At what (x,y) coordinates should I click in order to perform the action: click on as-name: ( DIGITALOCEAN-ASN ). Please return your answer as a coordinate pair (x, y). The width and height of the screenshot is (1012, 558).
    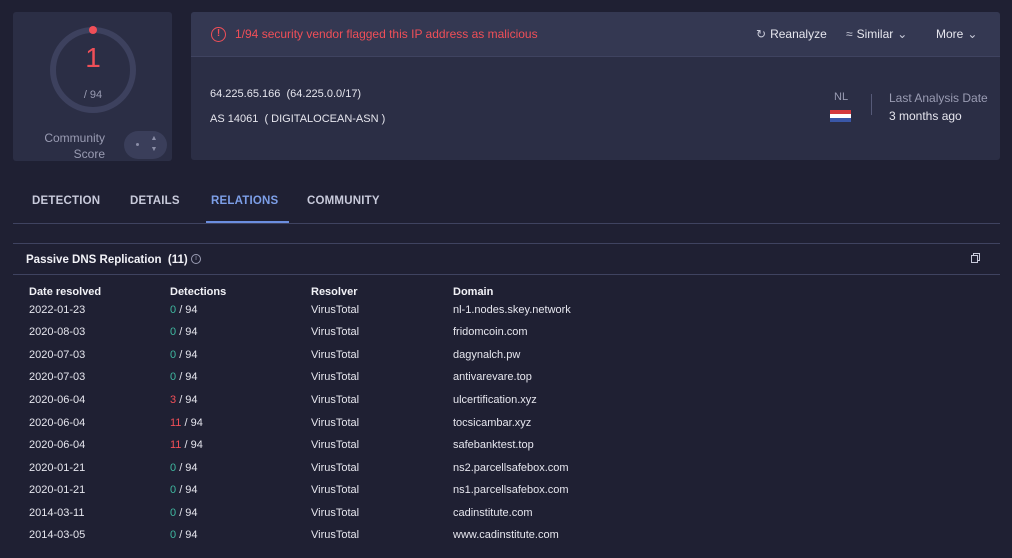
    Looking at the image, I should click on (324, 119).